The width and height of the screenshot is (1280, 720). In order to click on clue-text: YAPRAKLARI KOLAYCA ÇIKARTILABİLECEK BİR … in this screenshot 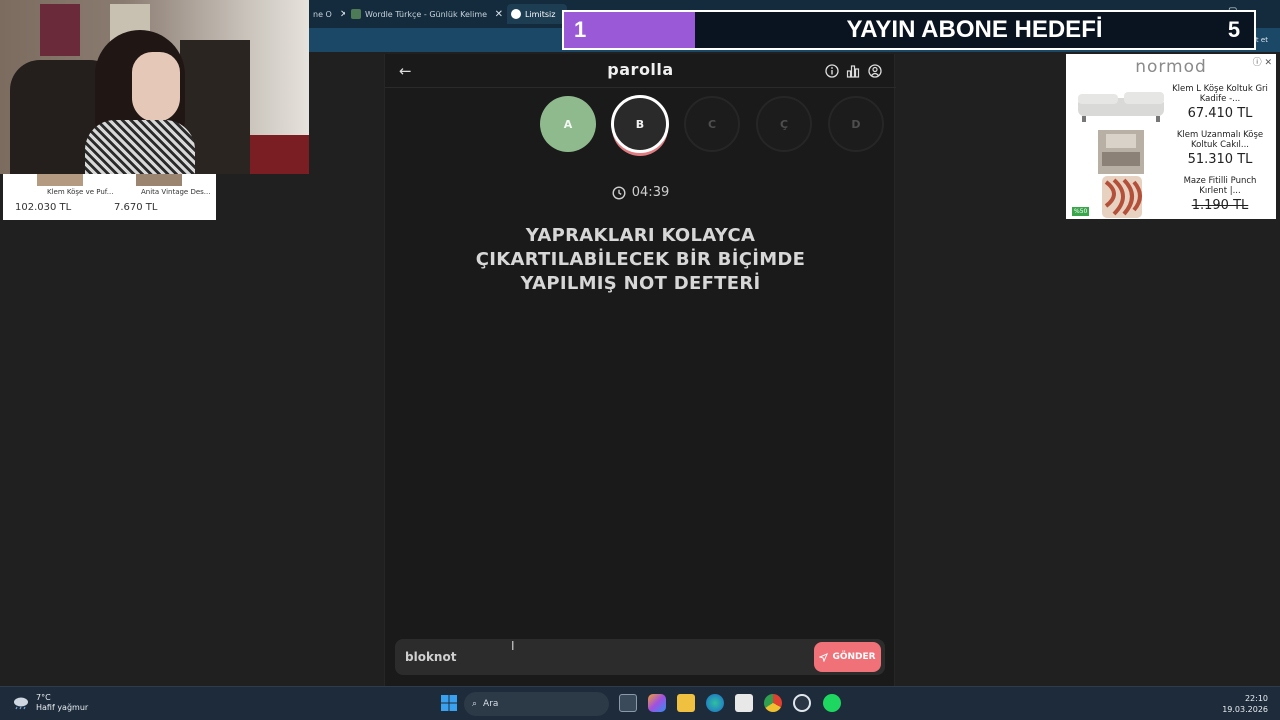, I will do `click(640, 260)`.